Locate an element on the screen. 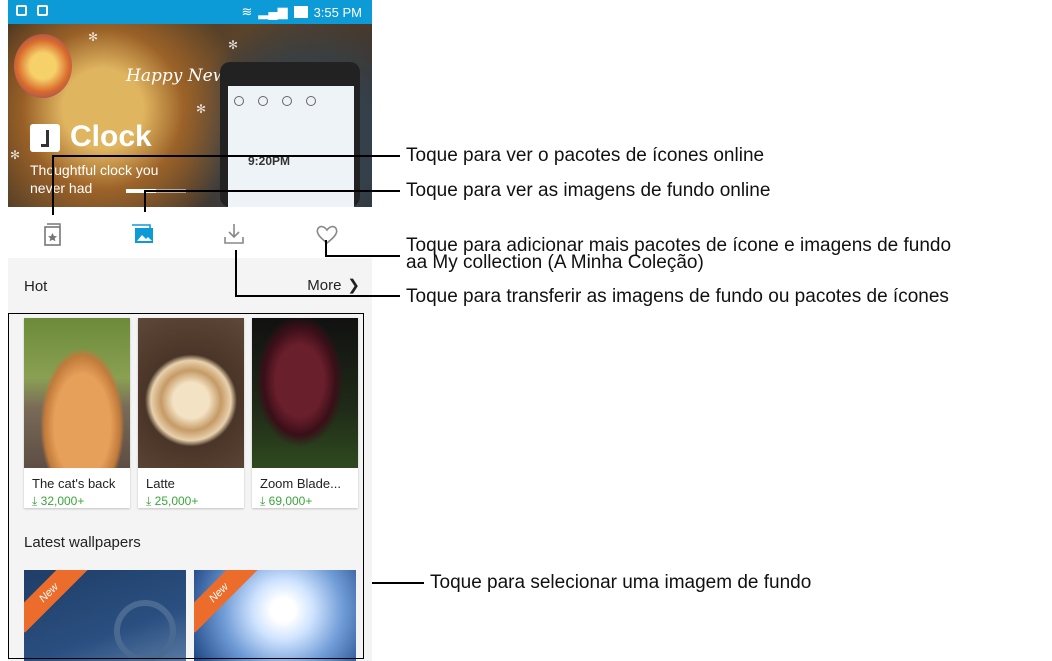 This screenshot has width=1052, height=661. wallpaper-card: Latte ⤓ 25,000+ is located at coordinates (191, 413).